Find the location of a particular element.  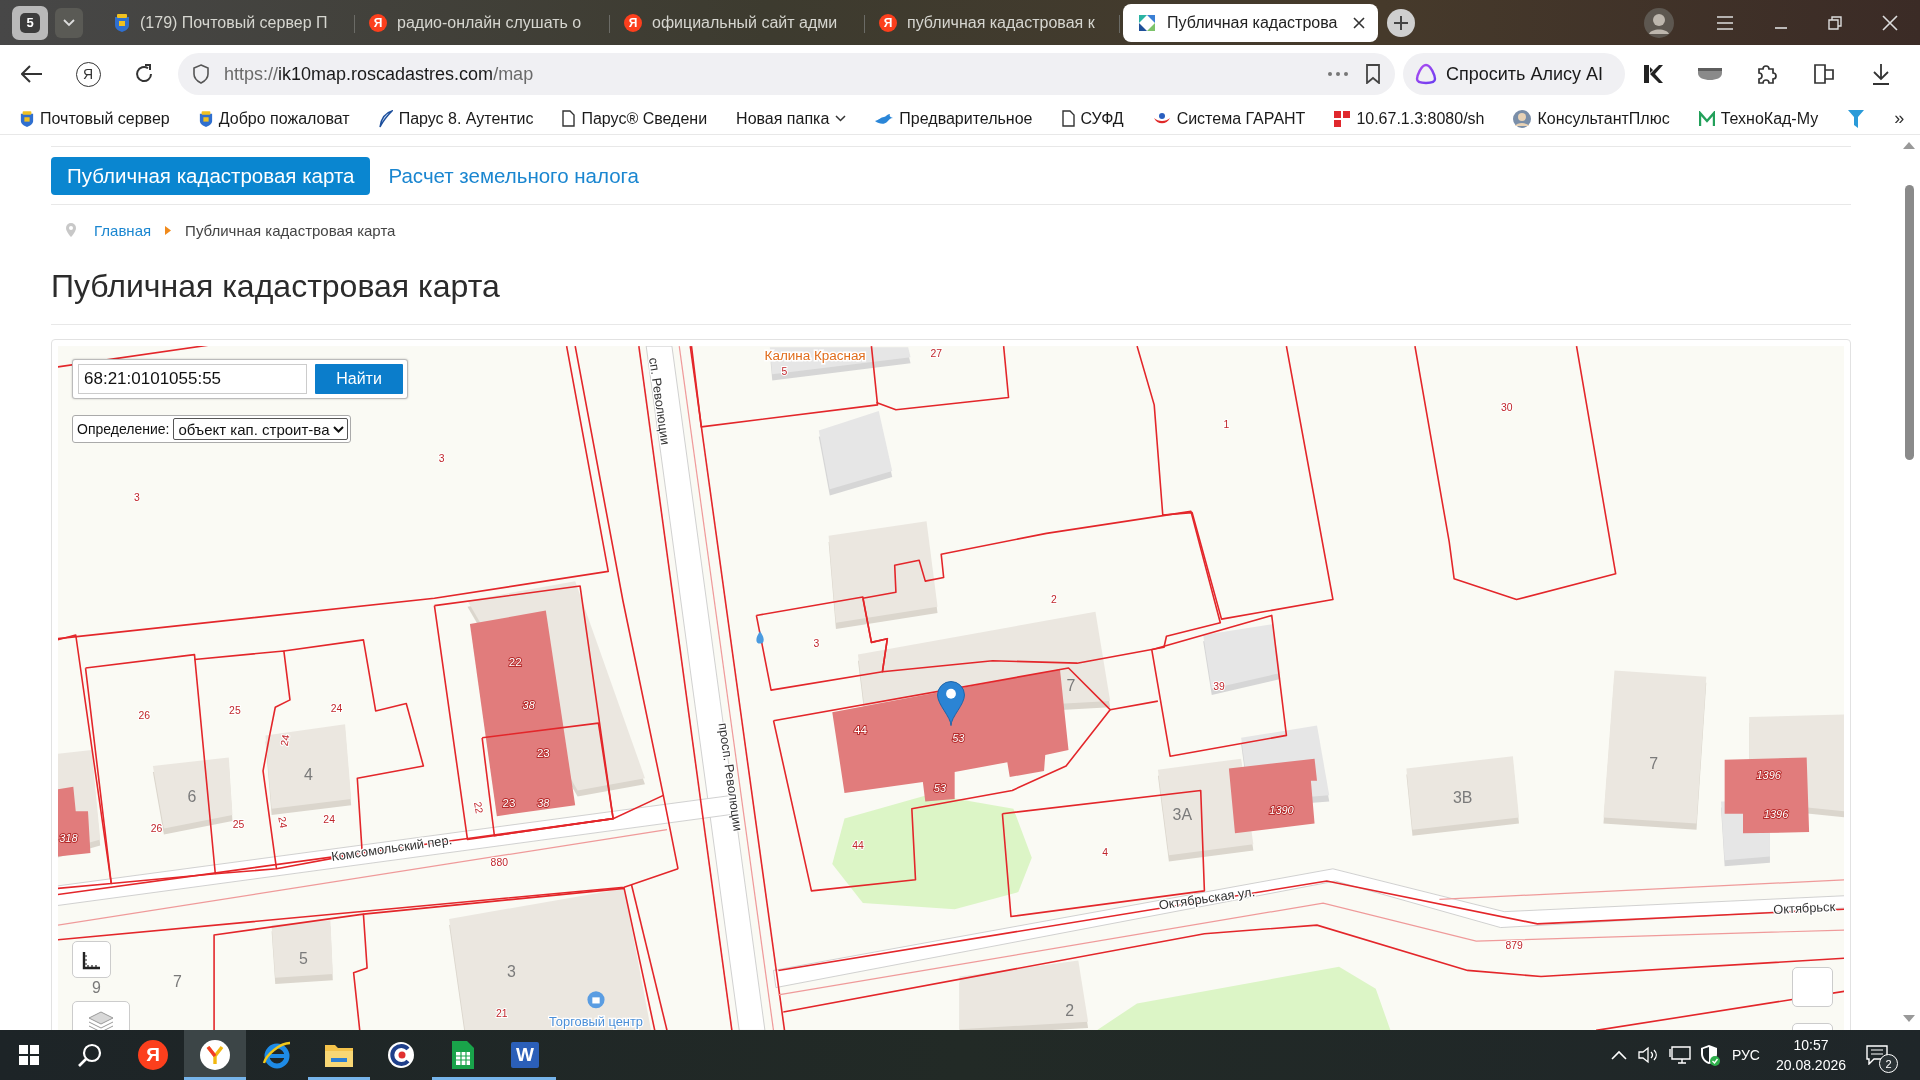

parcel-number: 27 is located at coordinates (936, 353).